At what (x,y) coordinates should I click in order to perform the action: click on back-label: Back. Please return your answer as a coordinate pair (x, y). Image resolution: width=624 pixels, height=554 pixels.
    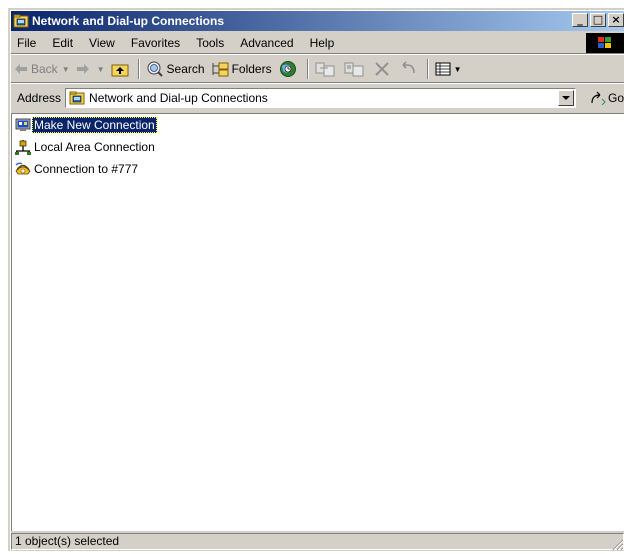
    Looking at the image, I should click on (44, 69).